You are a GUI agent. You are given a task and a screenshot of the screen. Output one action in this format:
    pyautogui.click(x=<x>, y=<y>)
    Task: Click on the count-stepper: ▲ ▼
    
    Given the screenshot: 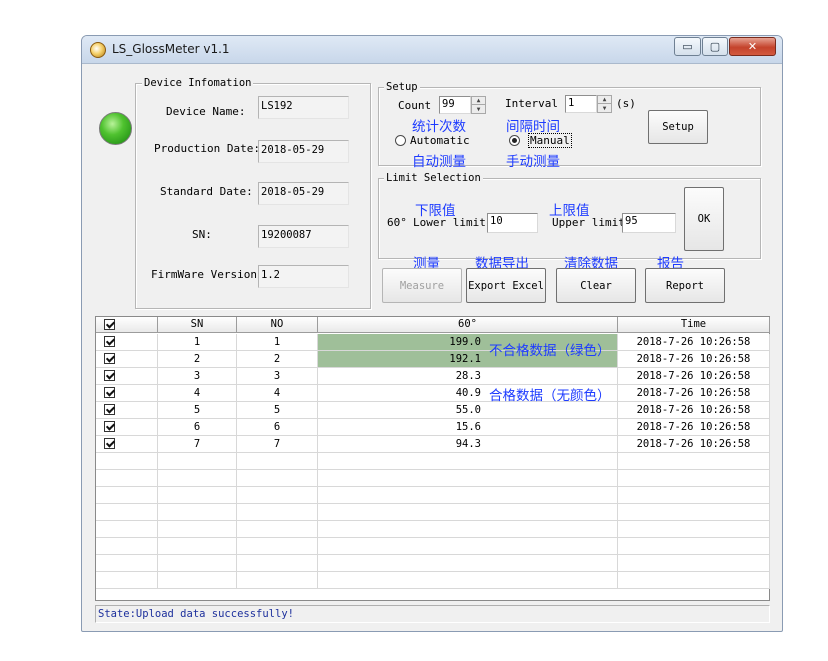 What is the action you would take?
    pyautogui.click(x=478, y=105)
    